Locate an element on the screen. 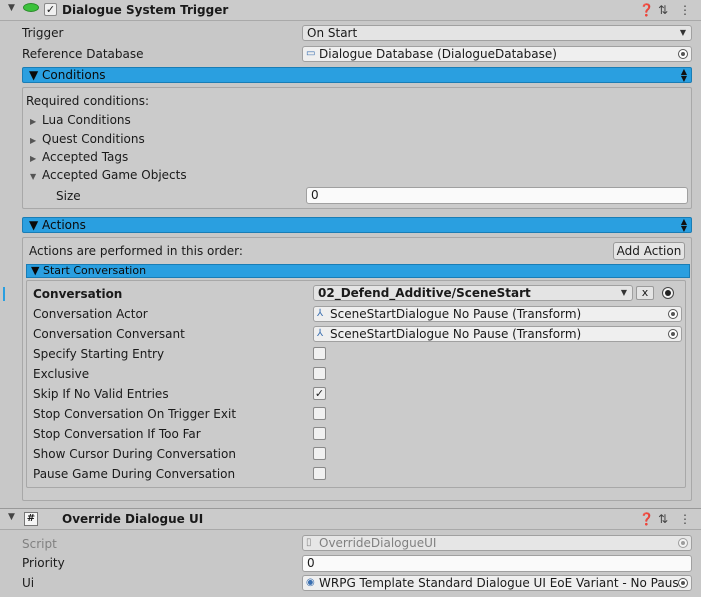 Image resolution: width=701 pixels, height=597 pixels. foldout-label: Quest Conditions is located at coordinates (93, 139).